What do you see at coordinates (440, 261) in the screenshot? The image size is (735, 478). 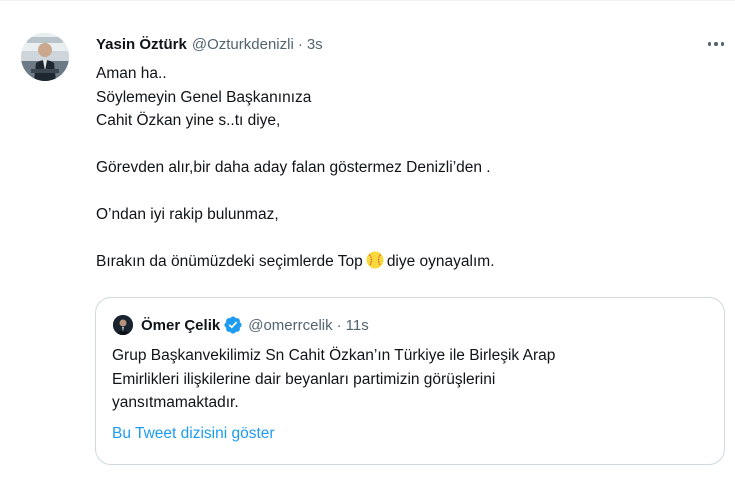 I see `tweet-line-part: diye oynayalım.` at bounding box center [440, 261].